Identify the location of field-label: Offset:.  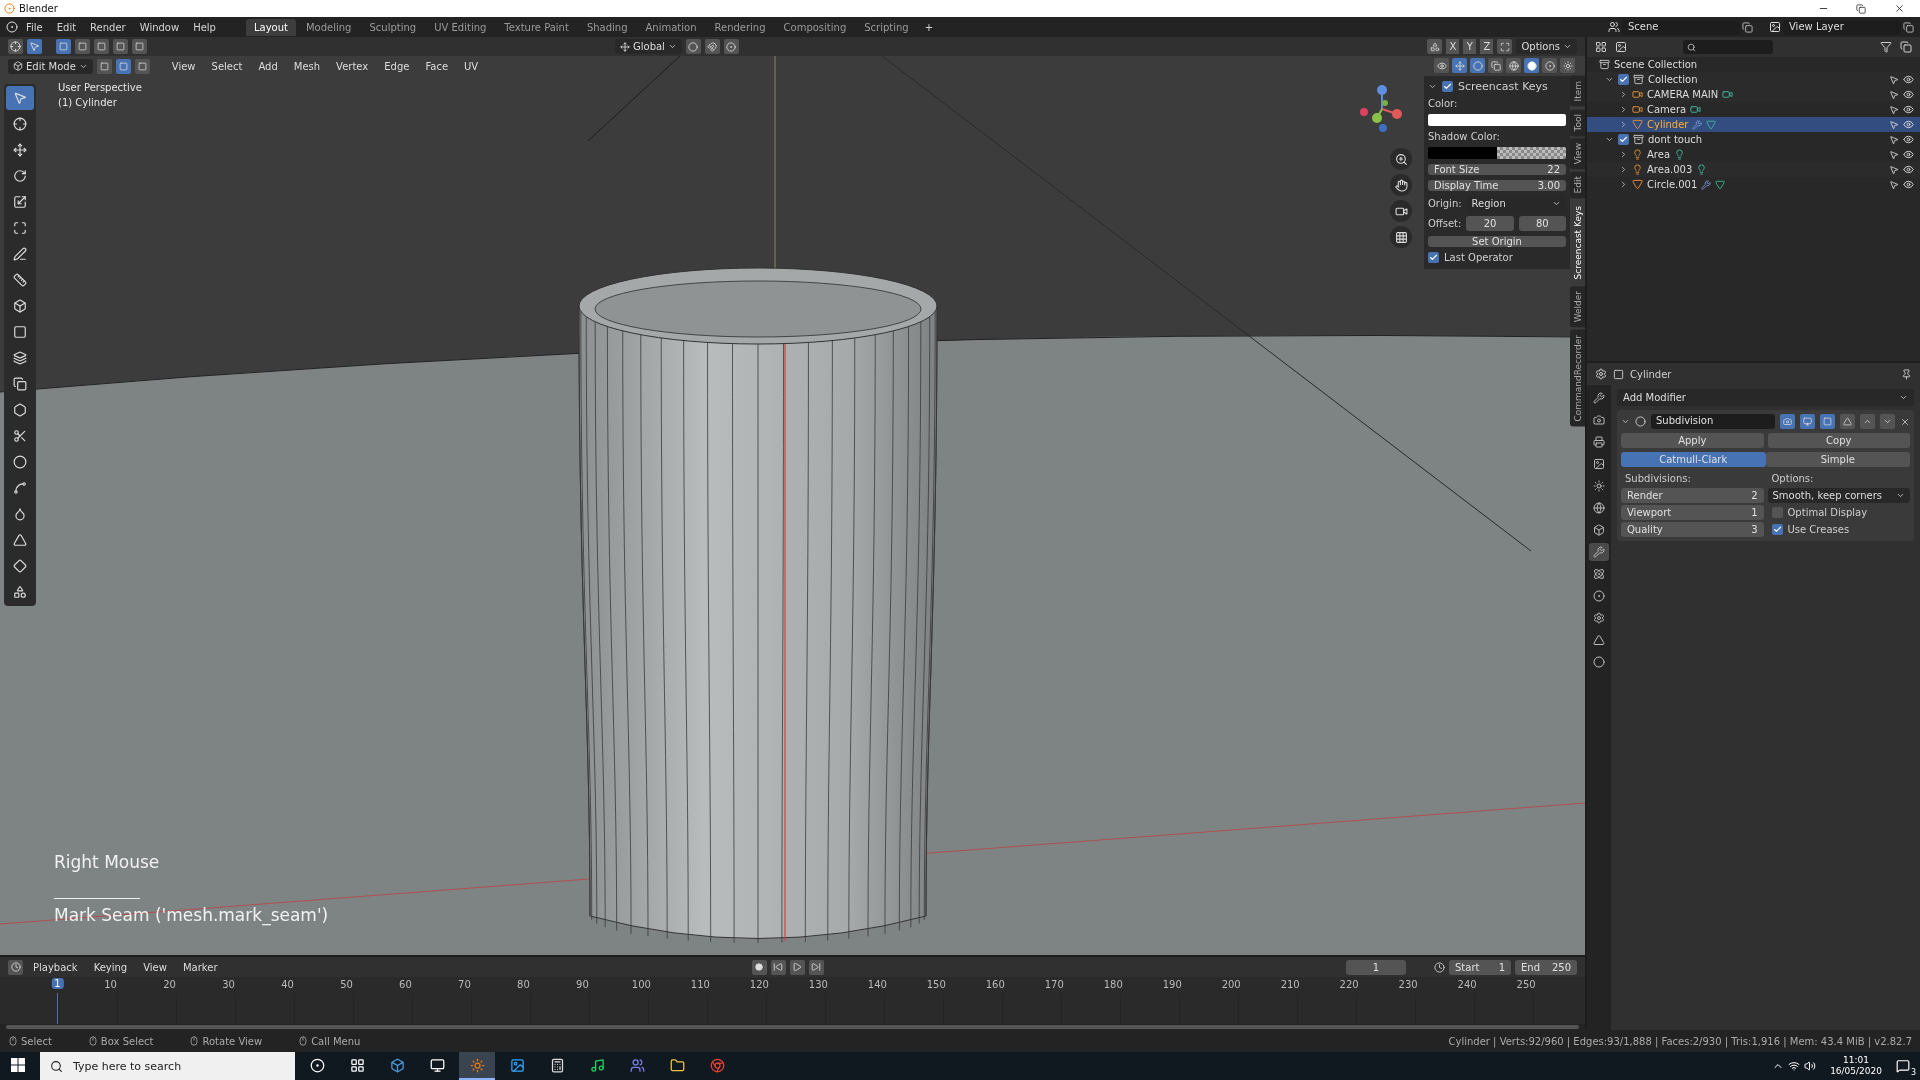
(1445, 223).